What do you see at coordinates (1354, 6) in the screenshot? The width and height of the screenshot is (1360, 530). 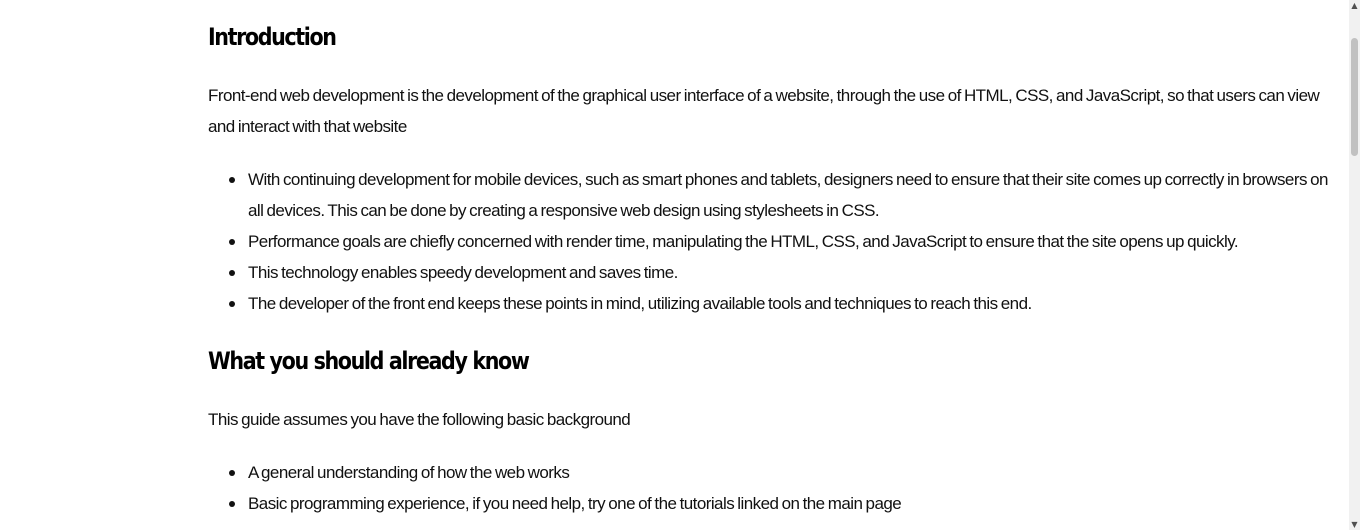 I see `scroll-up-arrow-icon: ▲` at bounding box center [1354, 6].